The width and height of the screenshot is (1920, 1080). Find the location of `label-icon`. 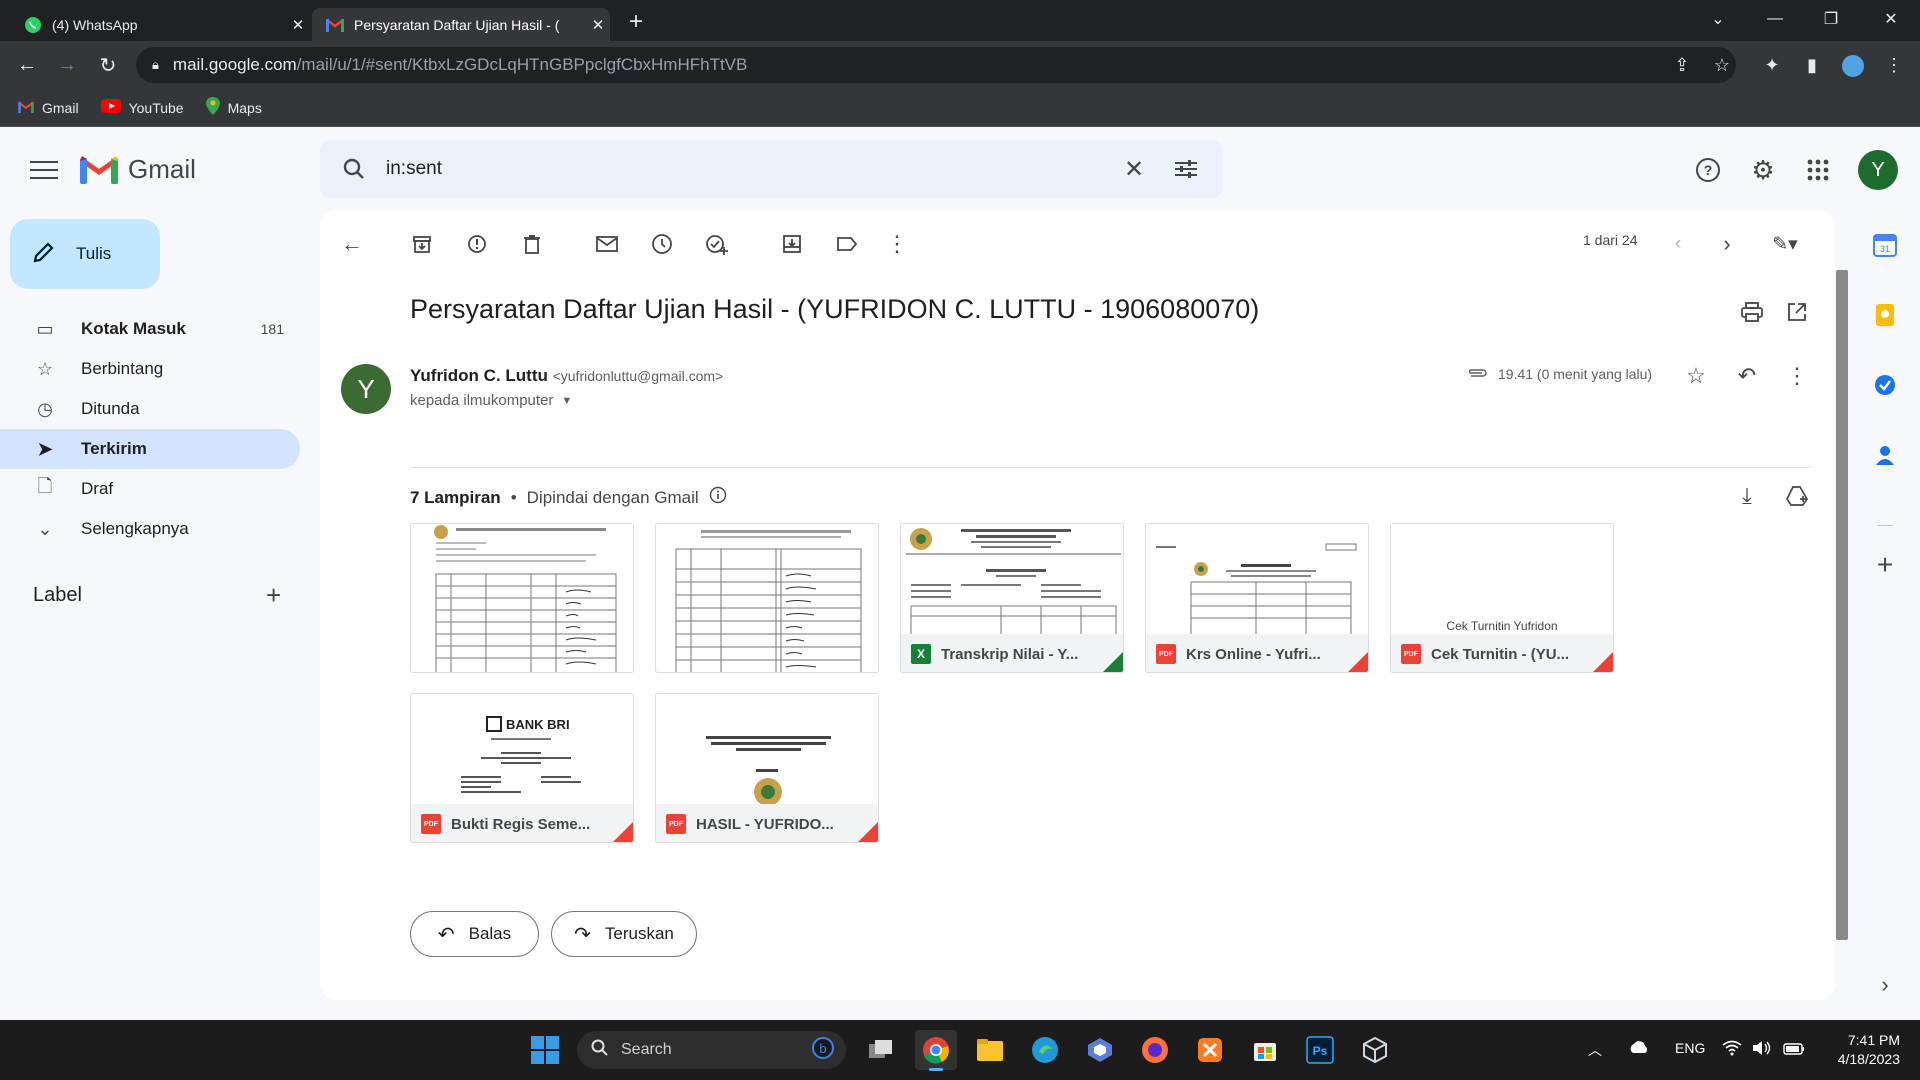

label-icon is located at coordinates (847, 244).